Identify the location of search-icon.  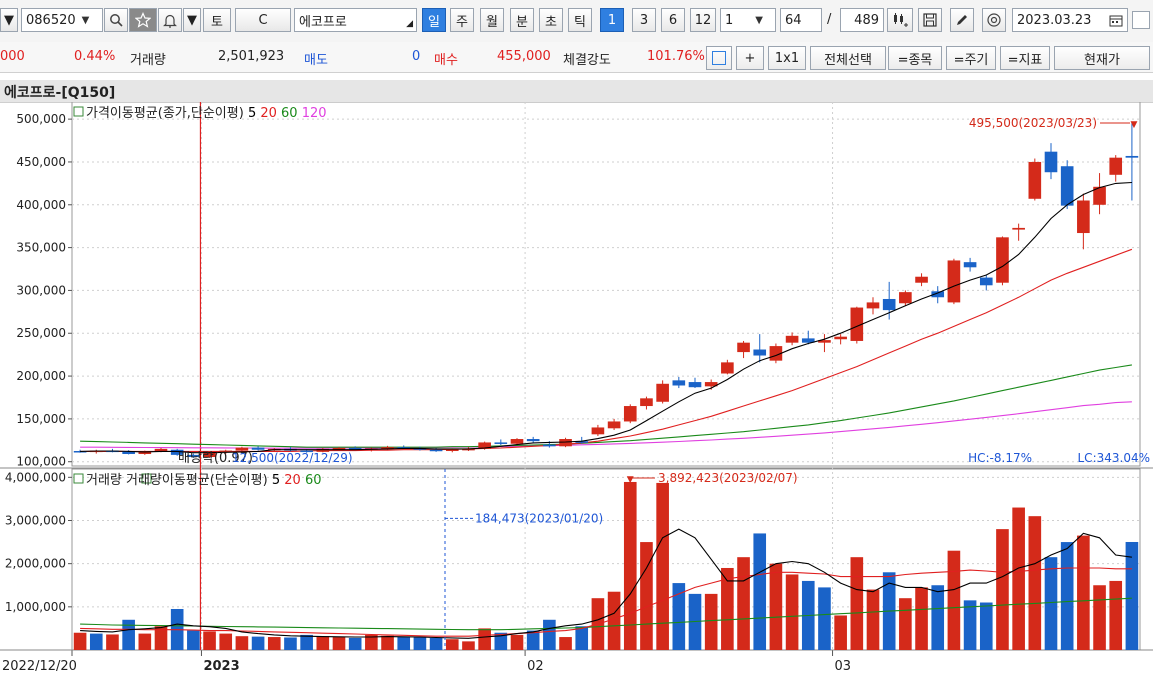
(116, 20).